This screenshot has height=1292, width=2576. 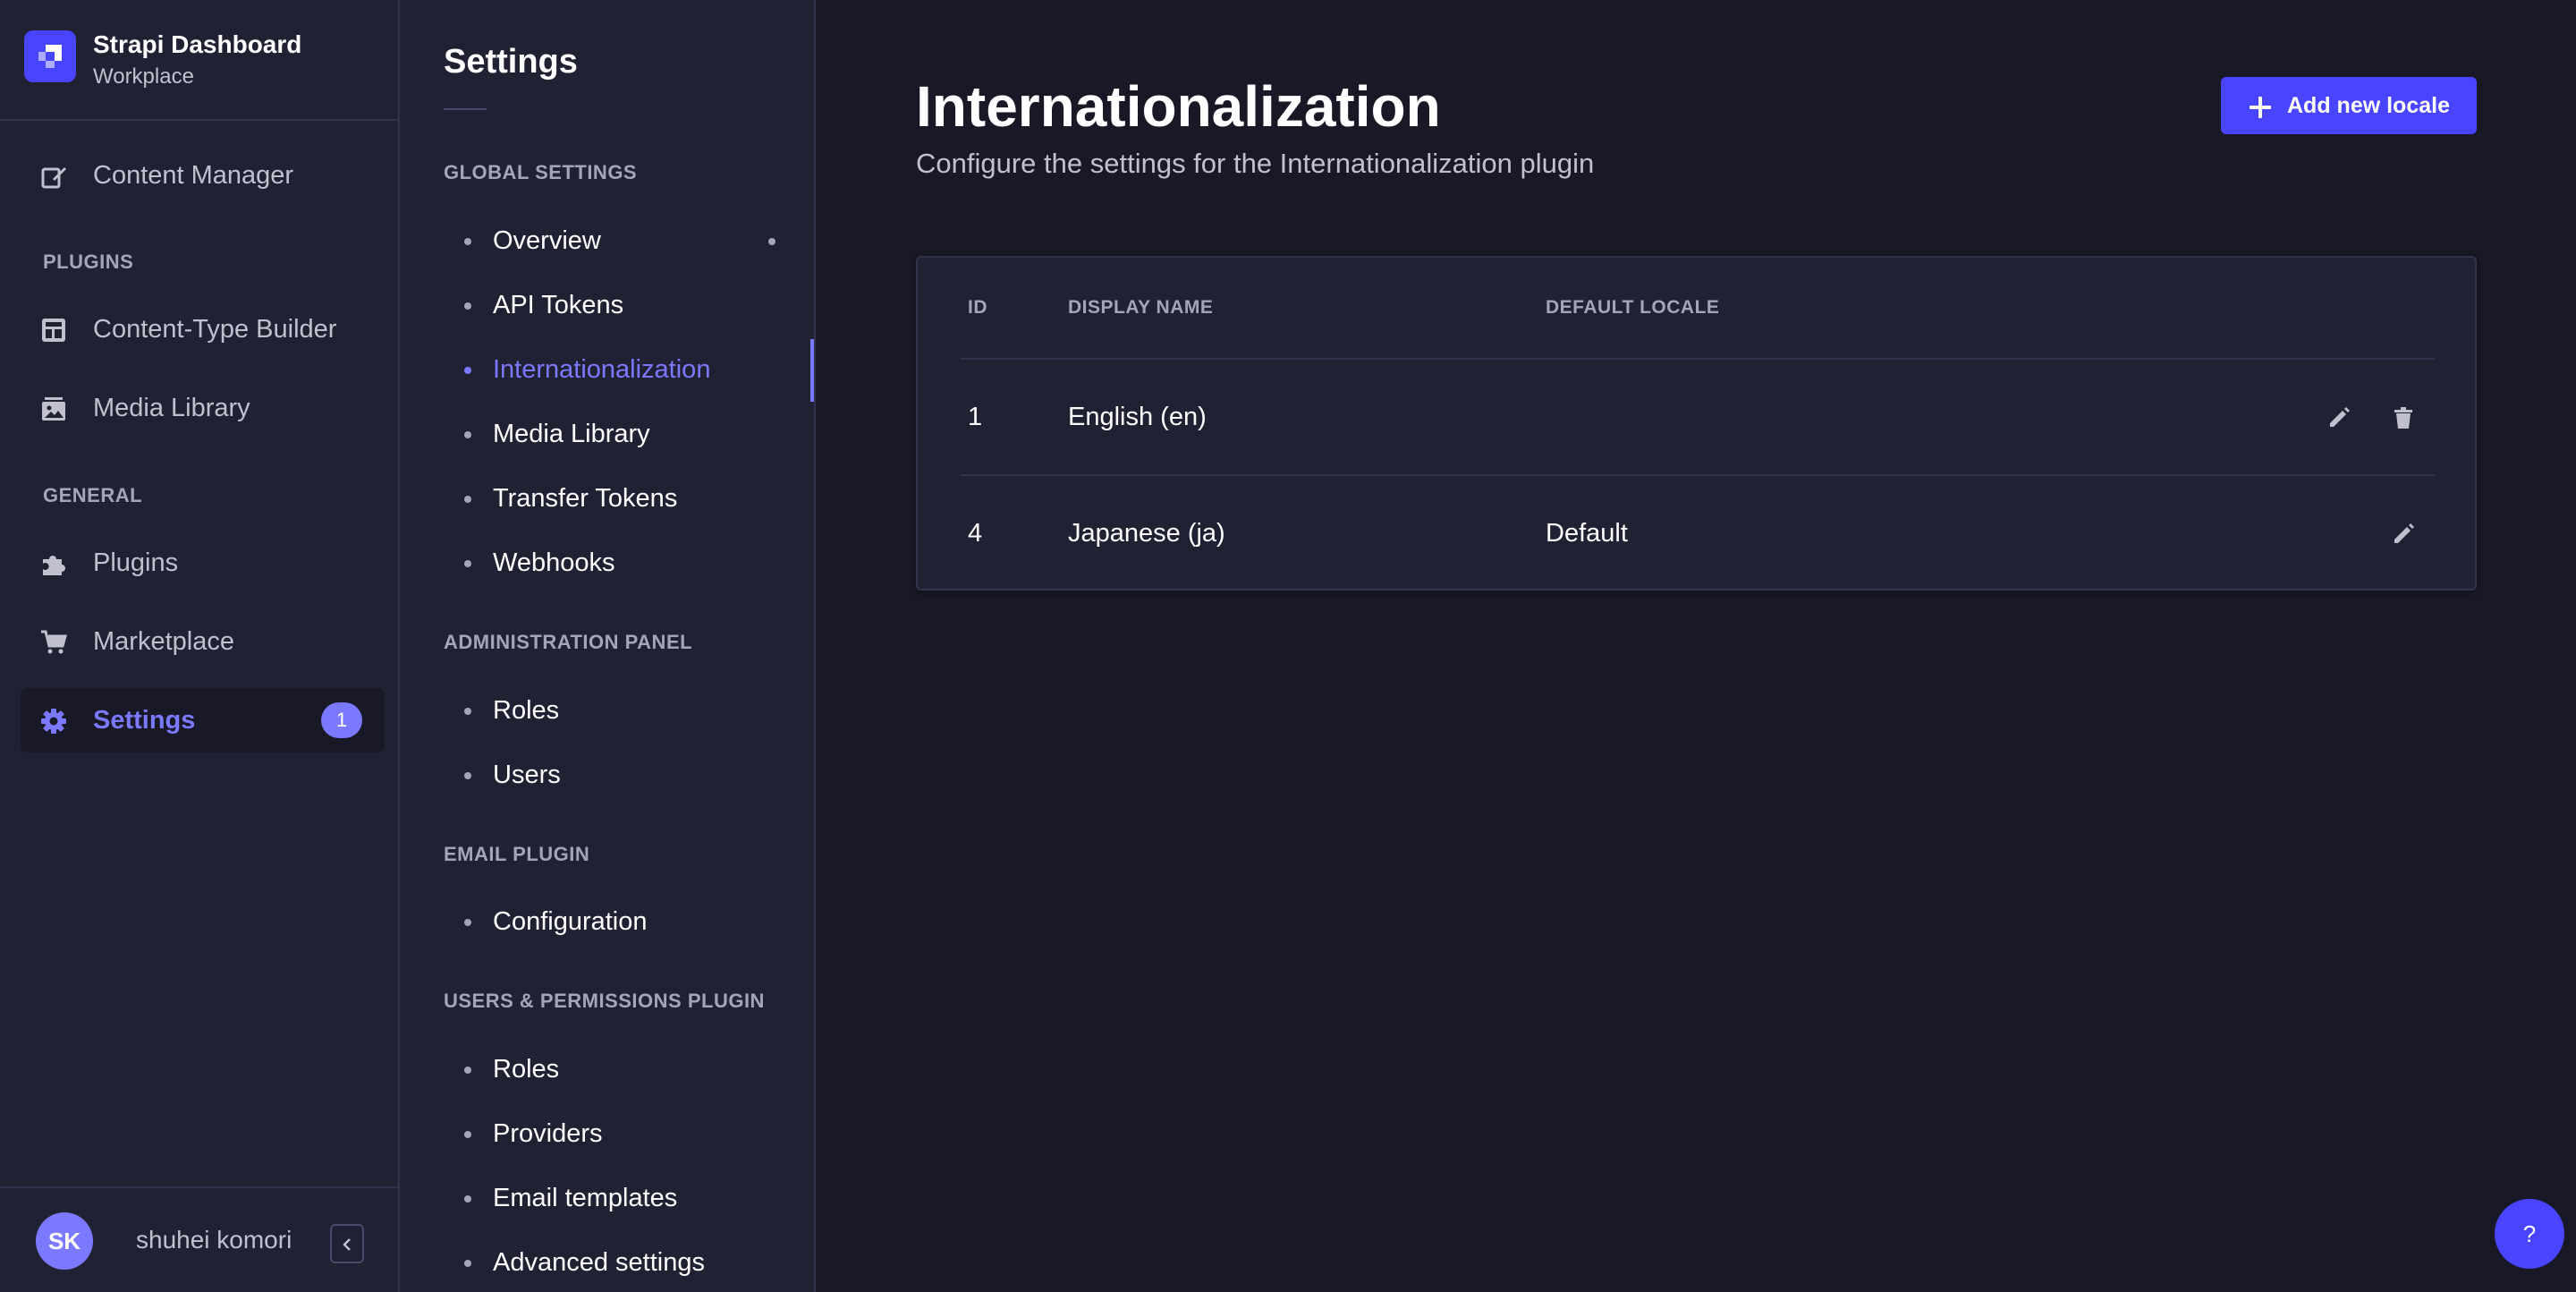 I want to click on subnav-item-api-tokens: API Tokens, so click(x=607, y=305).